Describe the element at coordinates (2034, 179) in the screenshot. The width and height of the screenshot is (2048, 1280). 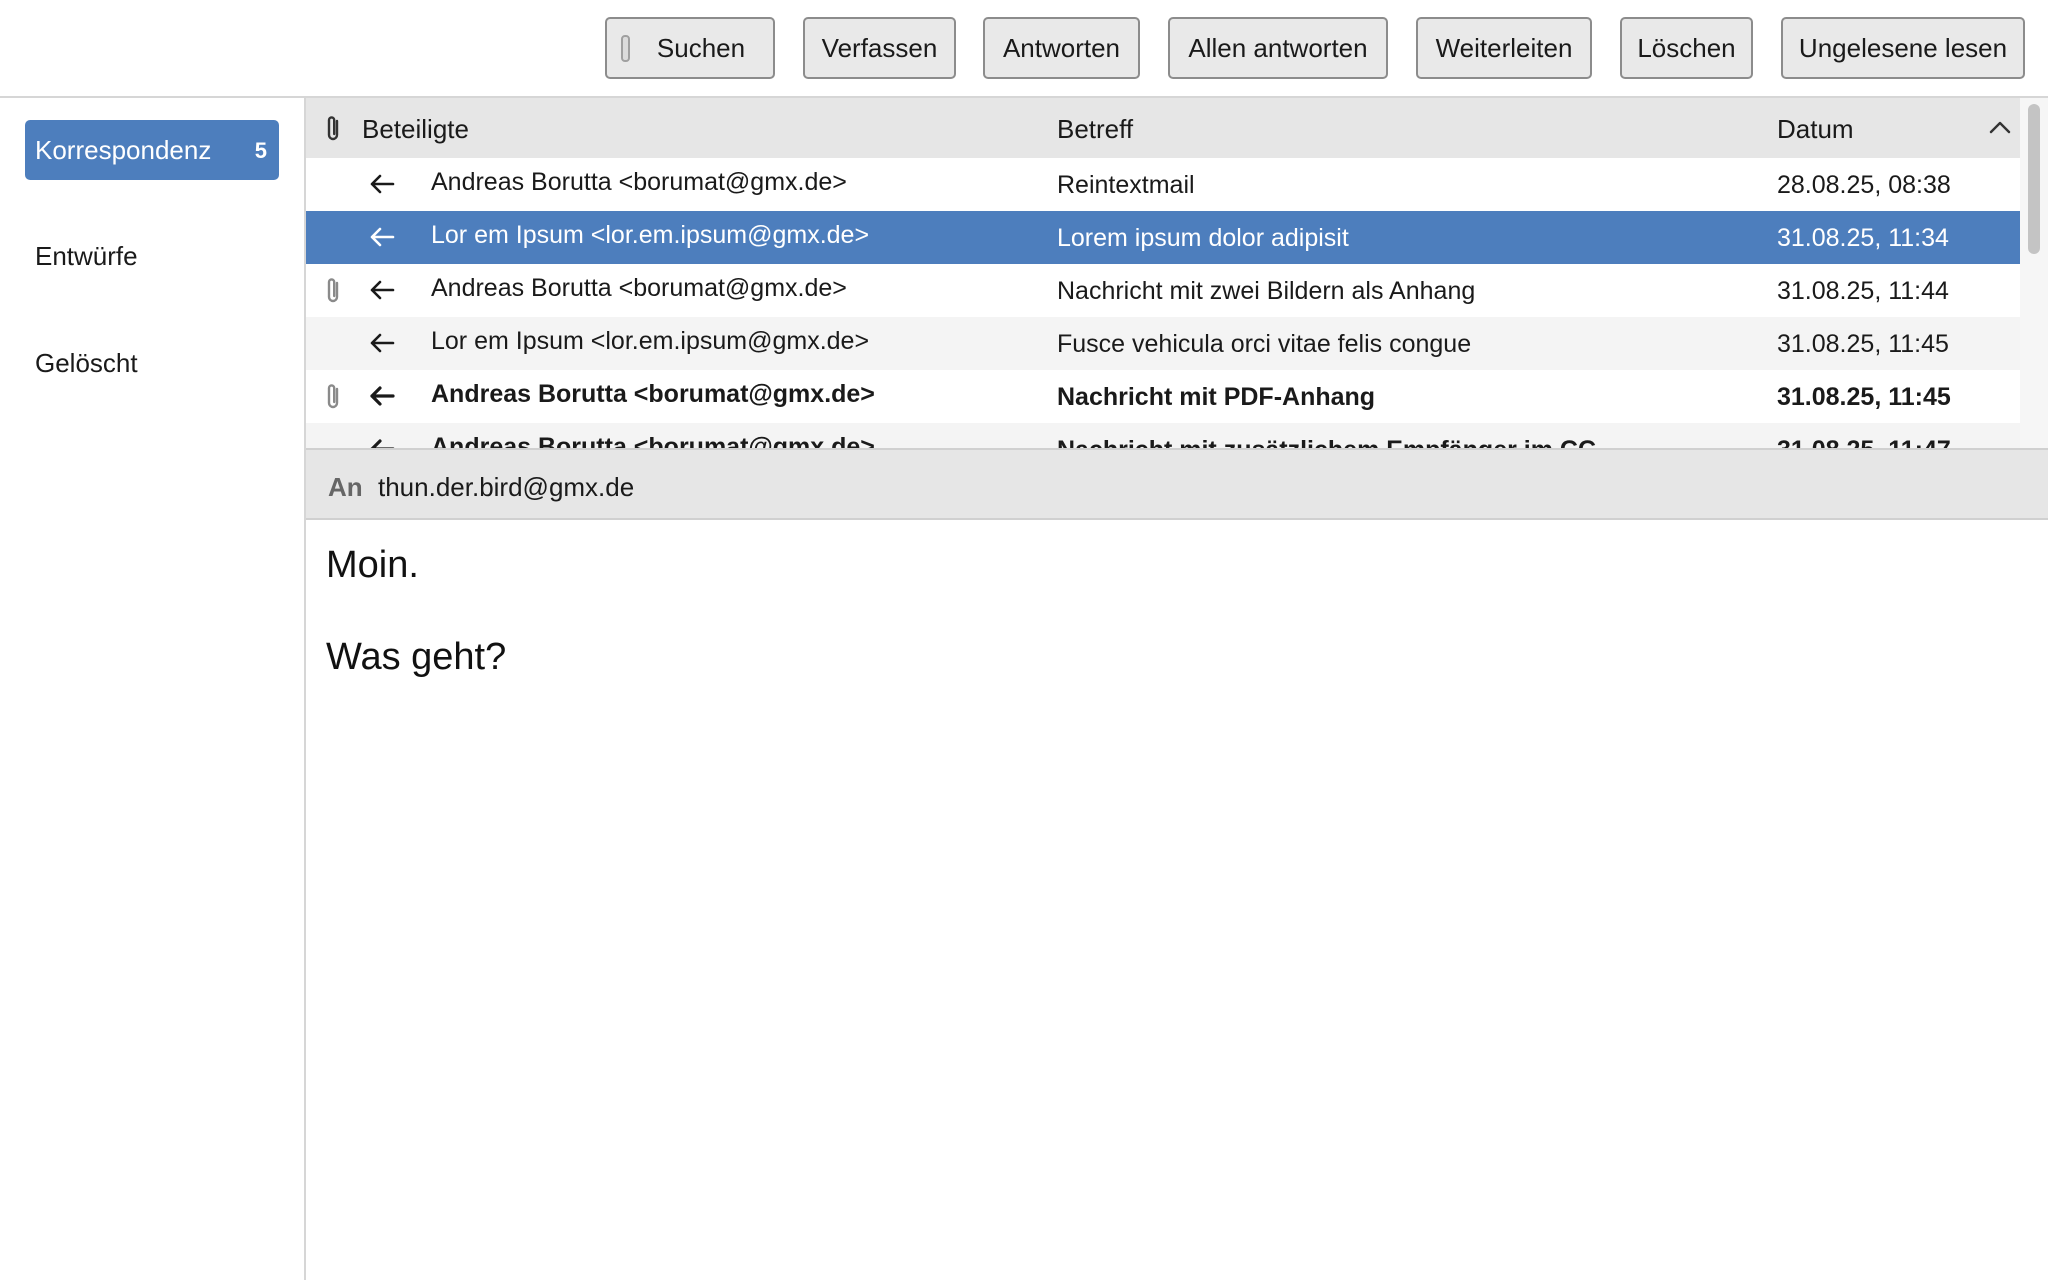
I see `scrollbar-thumb` at that location.